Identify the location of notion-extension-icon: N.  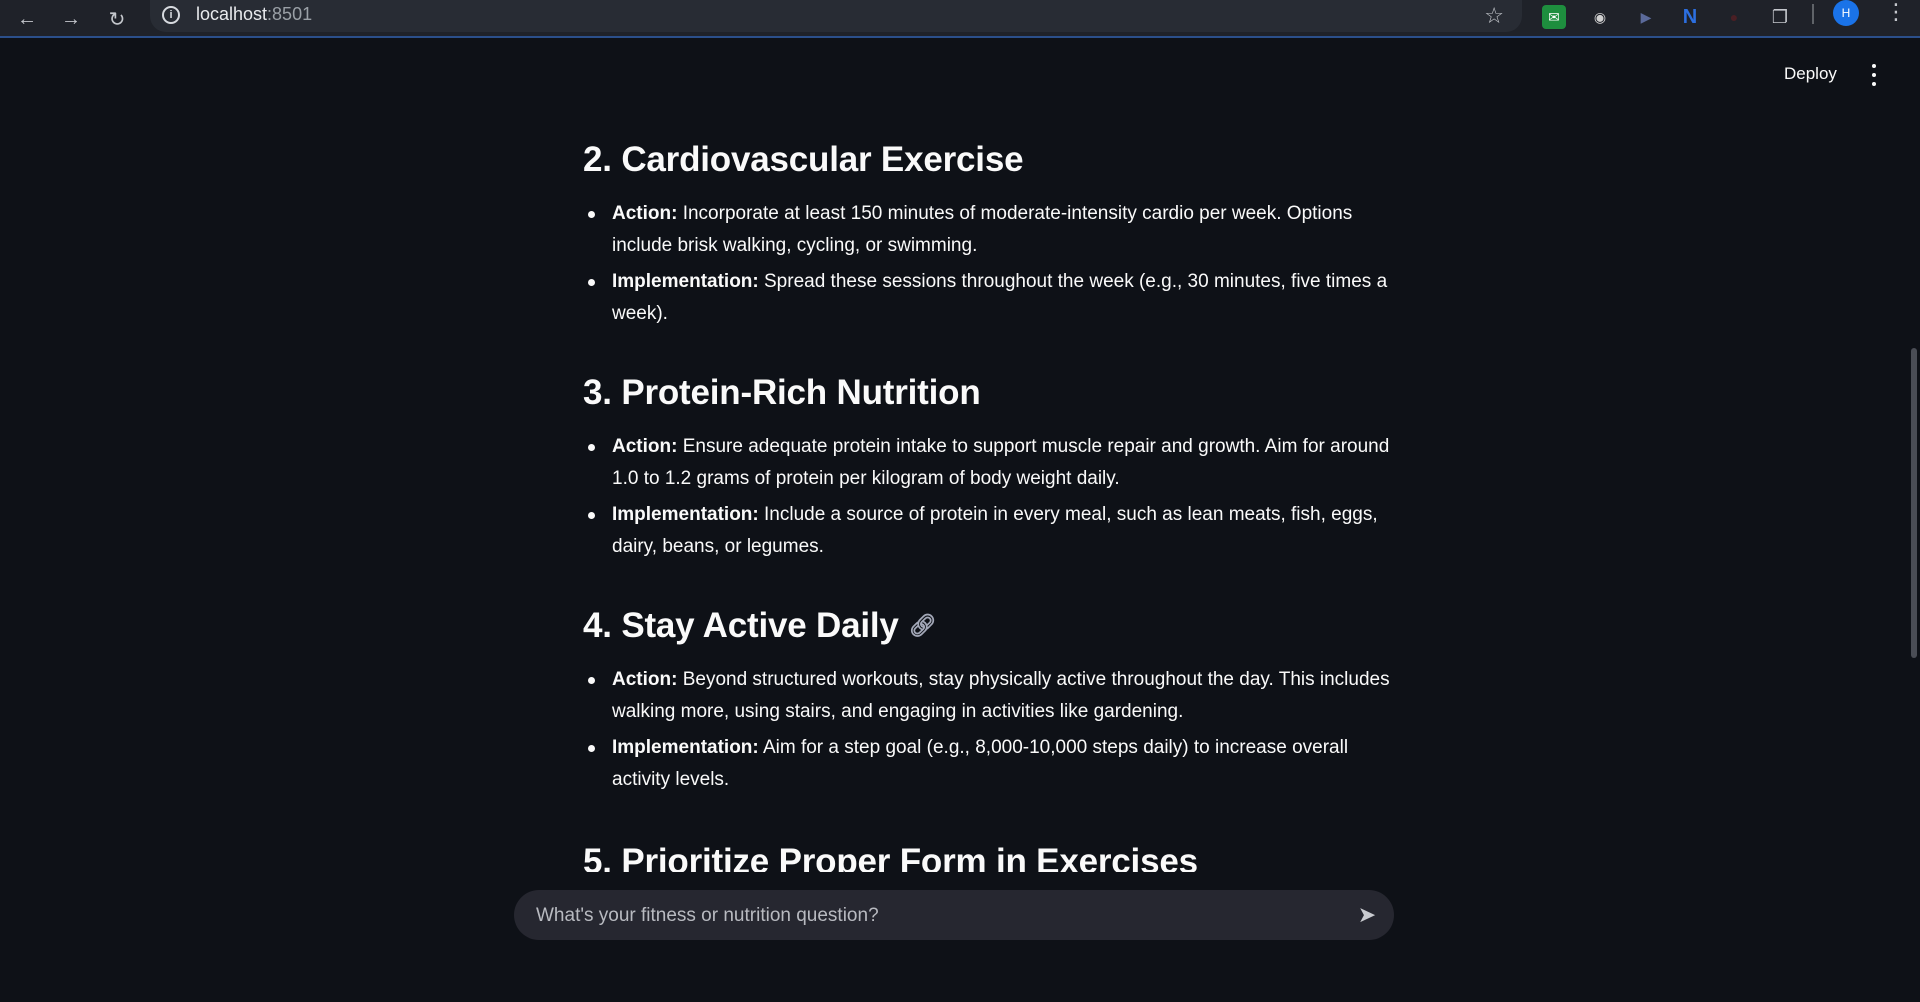
(1690, 17).